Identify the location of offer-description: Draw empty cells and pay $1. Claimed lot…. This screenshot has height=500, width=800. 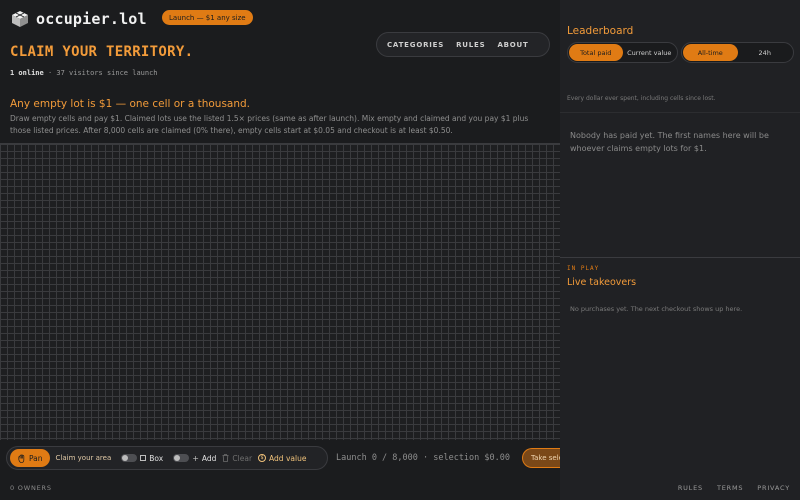
(269, 124).